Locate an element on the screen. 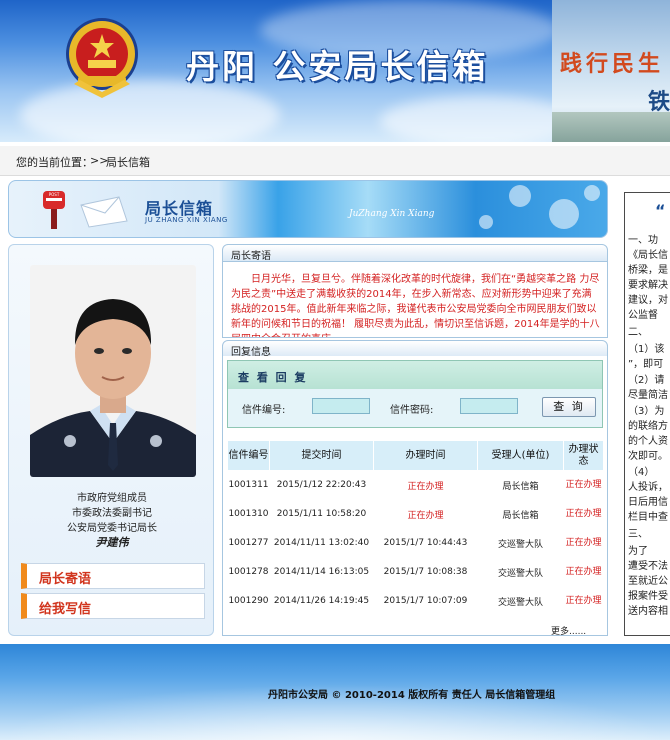 The image size is (670, 740). subbanner-script-text: JuZhang Xin Xiang is located at coordinates (392, 214).